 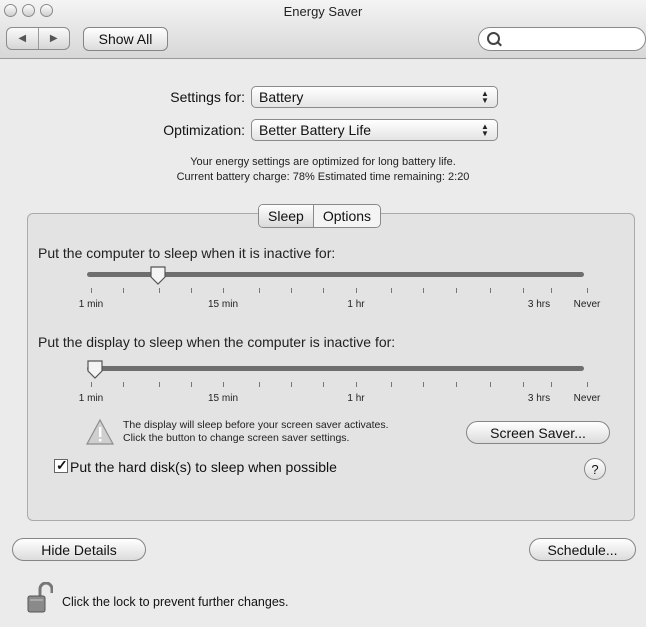 I want to click on search-icon, so click(x=493, y=38).